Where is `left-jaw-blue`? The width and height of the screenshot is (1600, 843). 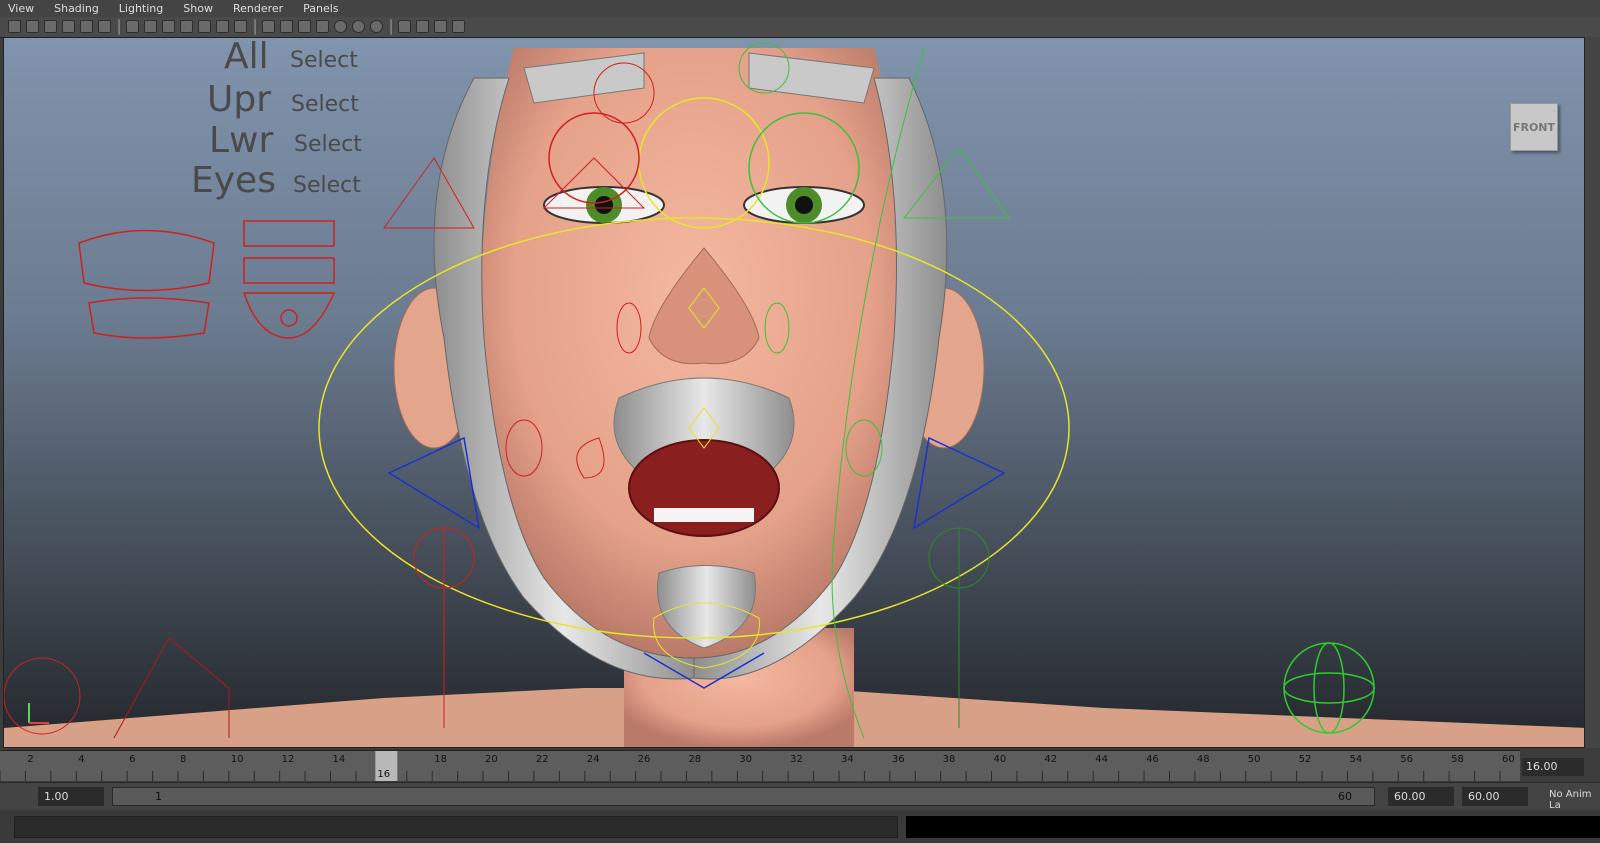 left-jaw-blue is located at coordinates (434, 483).